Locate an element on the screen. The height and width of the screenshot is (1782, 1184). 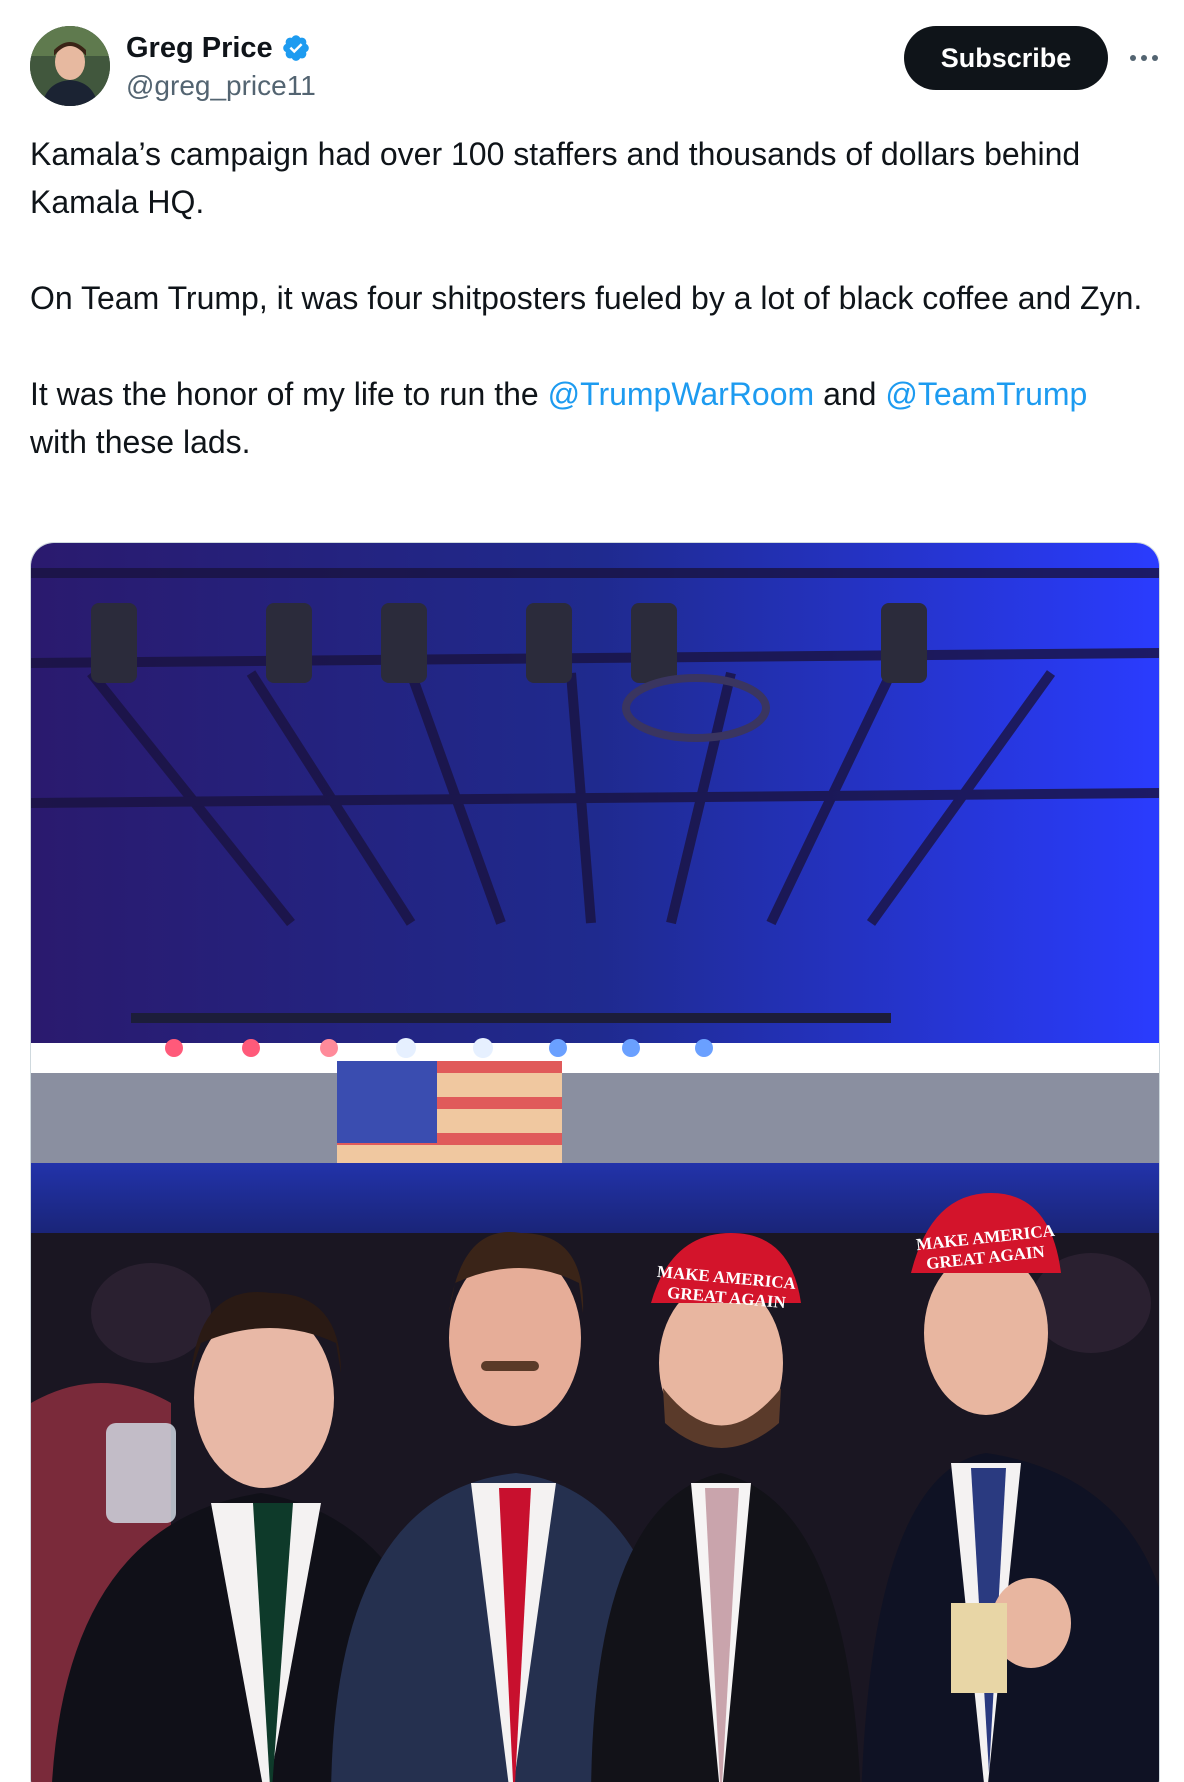
paragraph-3-suffix: with these lads. is located at coordinates (140, 442).